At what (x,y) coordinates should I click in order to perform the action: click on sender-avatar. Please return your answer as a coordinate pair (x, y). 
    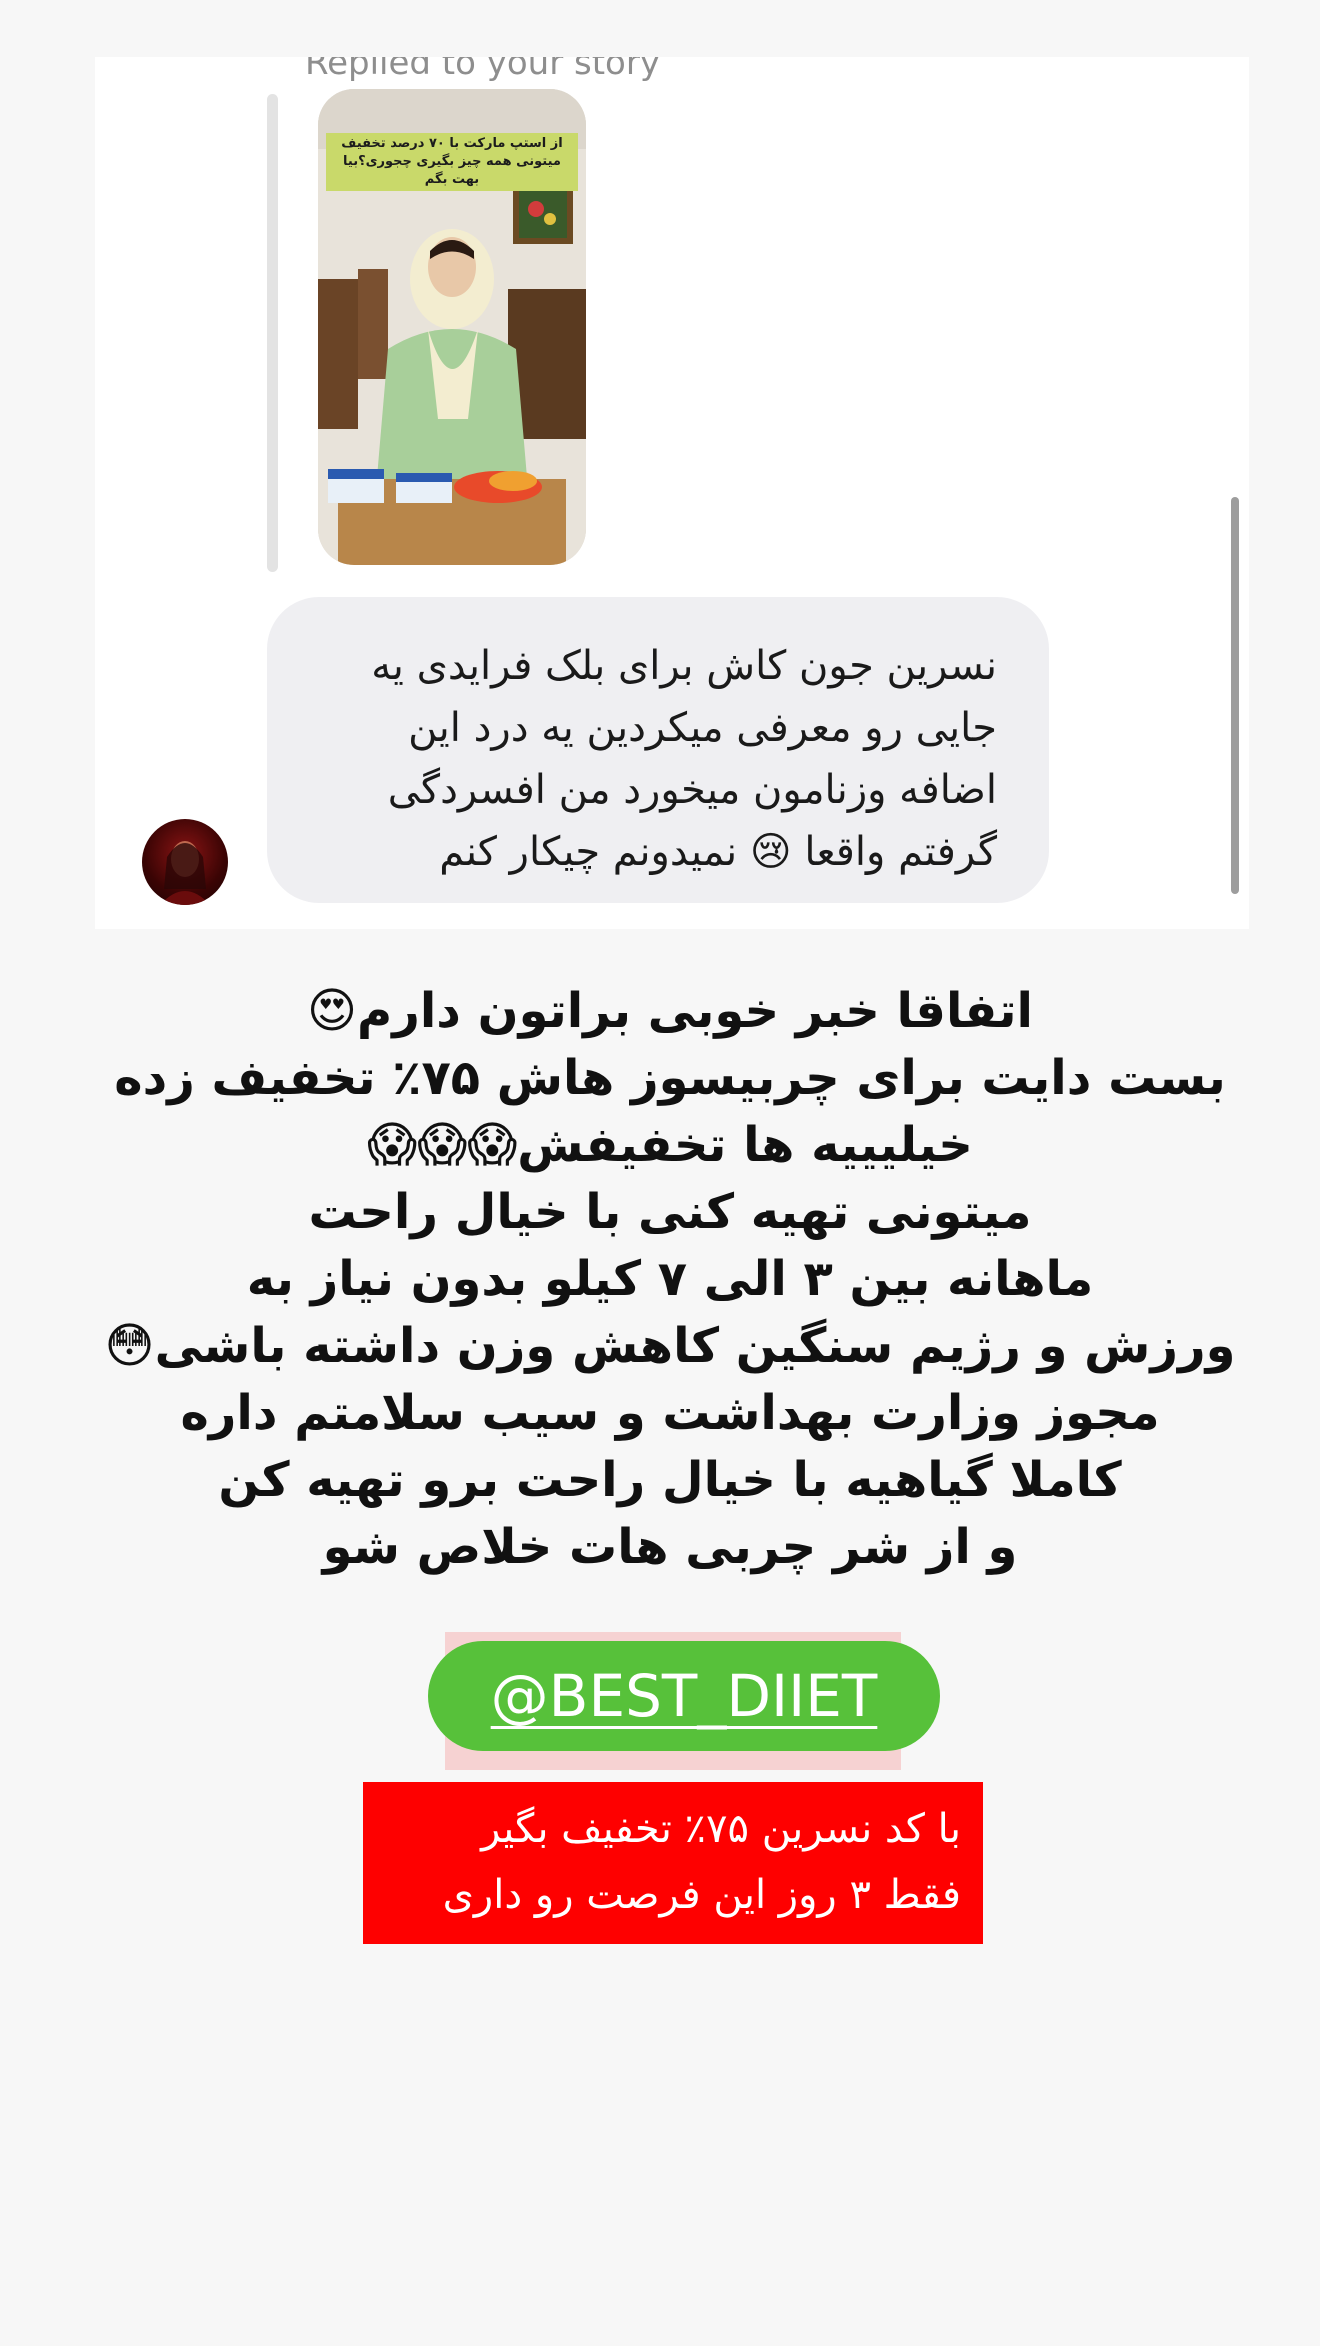
    Looking at the image, I should click on (185, 862).